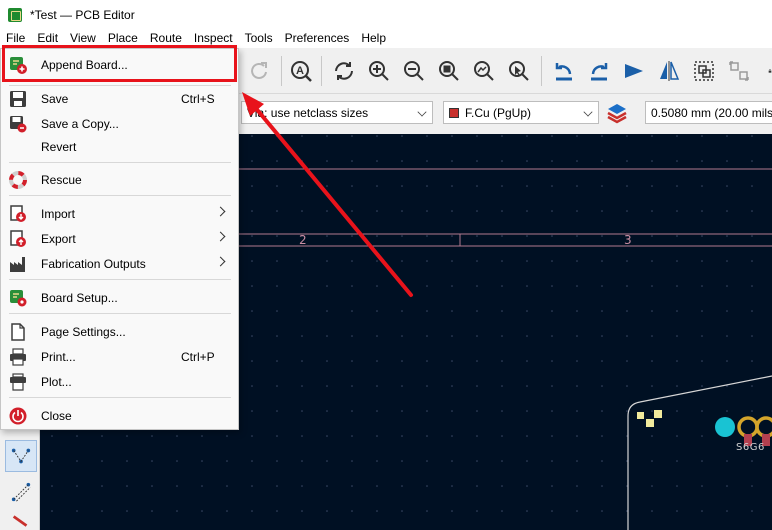 The width and height of the screenshot is (772, 530). I want to click on layer-color-swatch, so click(454, 112).